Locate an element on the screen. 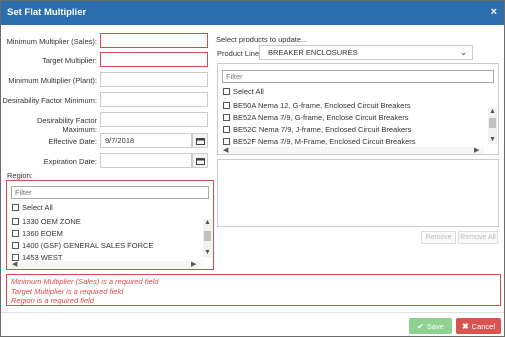  min-multiplier-plant-label: Minimum Multiplier (Plant): is located at coordinates (52, 80).